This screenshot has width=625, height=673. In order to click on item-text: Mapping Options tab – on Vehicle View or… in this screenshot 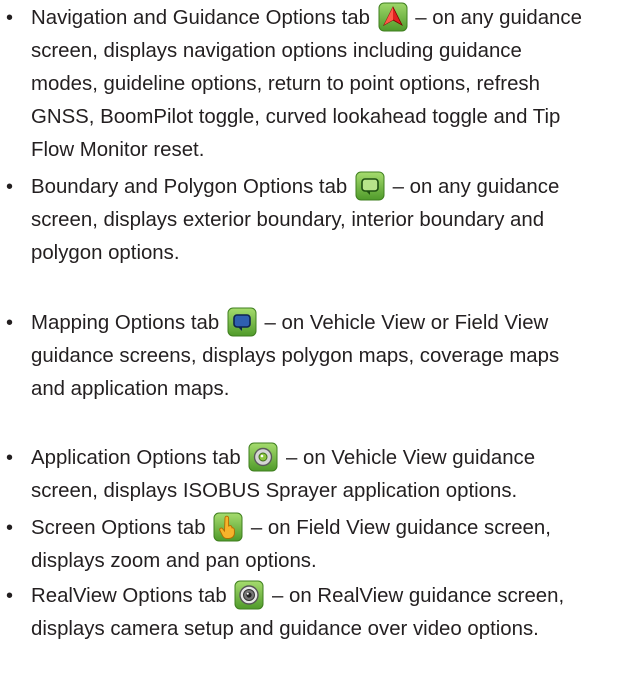, I will do `click(327, 356)`.